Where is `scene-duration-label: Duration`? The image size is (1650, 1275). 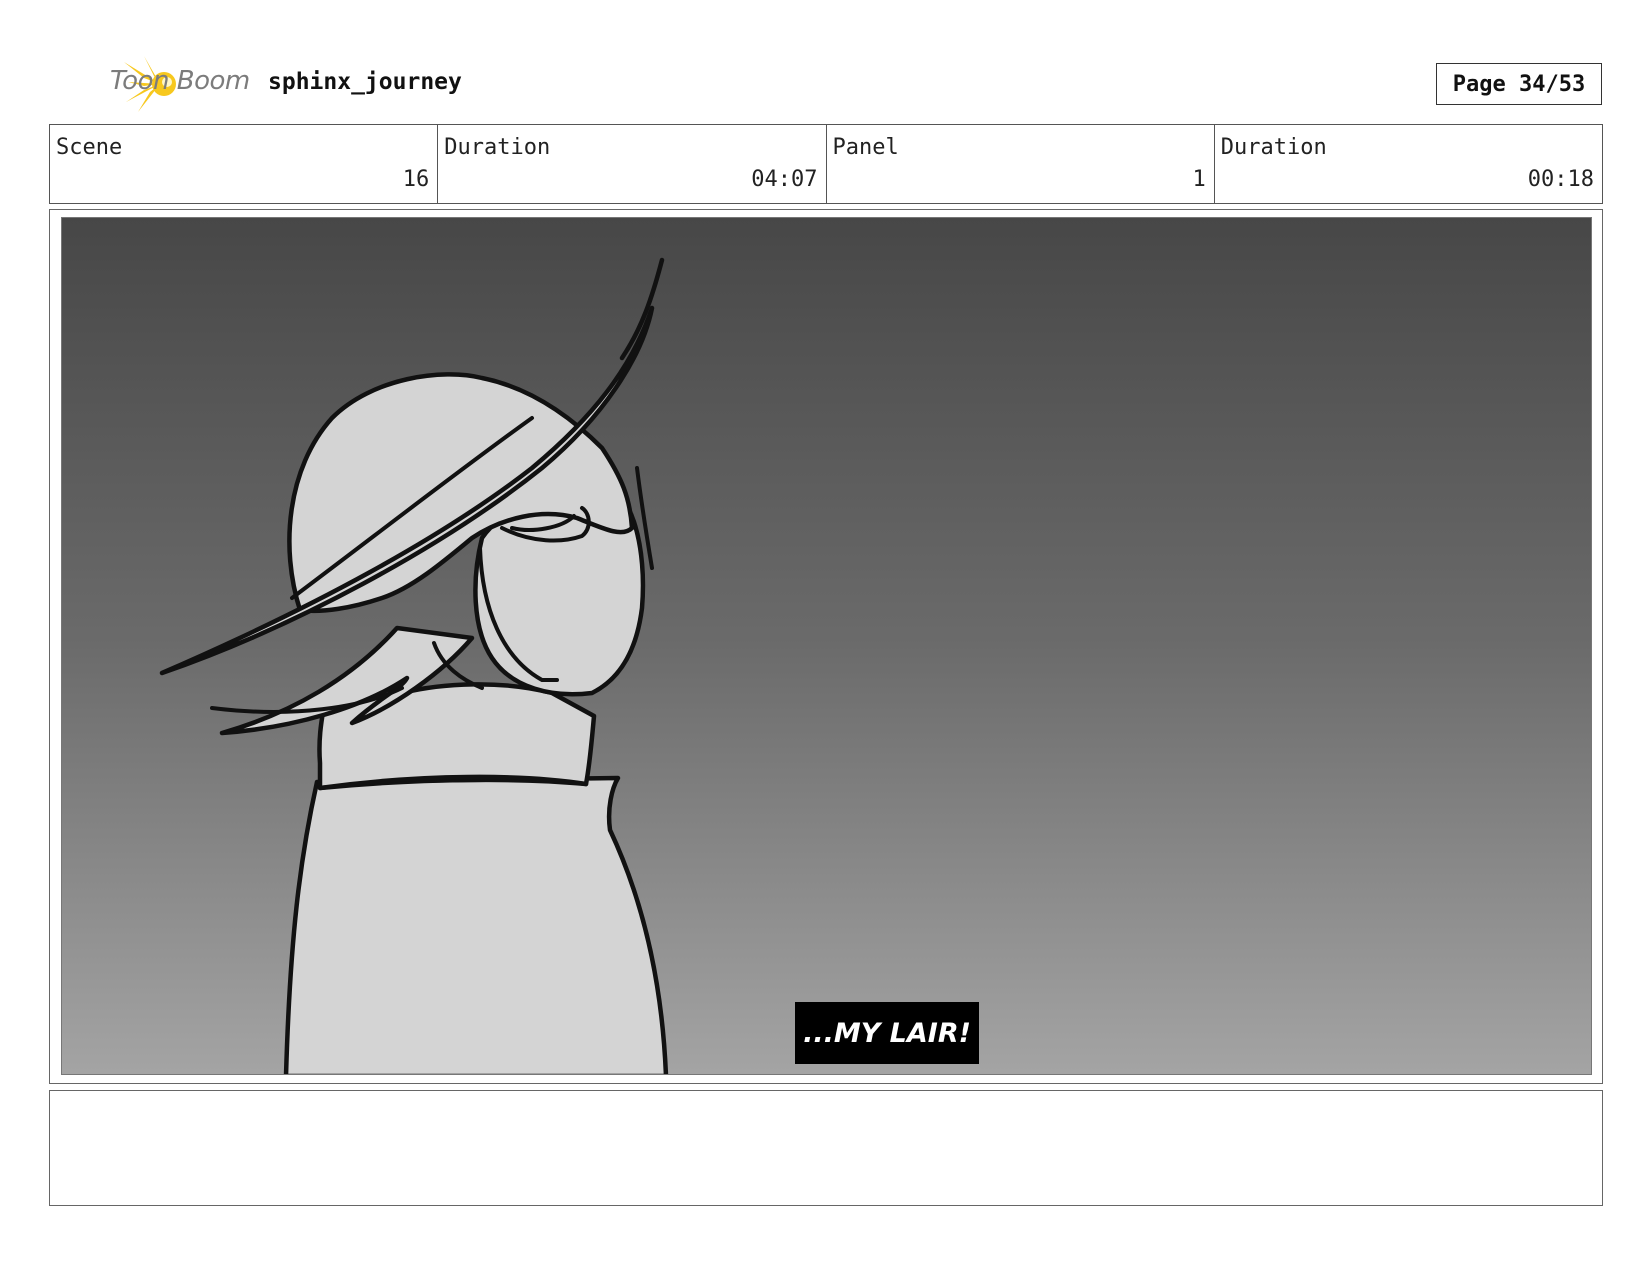 scene-duration-label: Duration is located at coordinates (497, 147).